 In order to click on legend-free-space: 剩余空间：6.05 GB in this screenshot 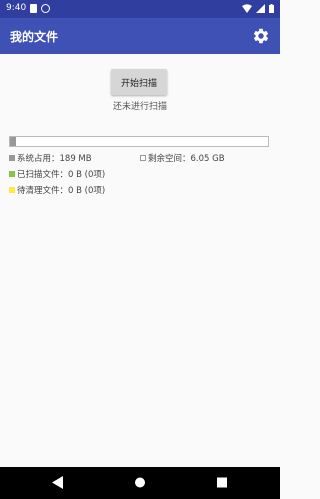, I will do `click(182, 158)`.